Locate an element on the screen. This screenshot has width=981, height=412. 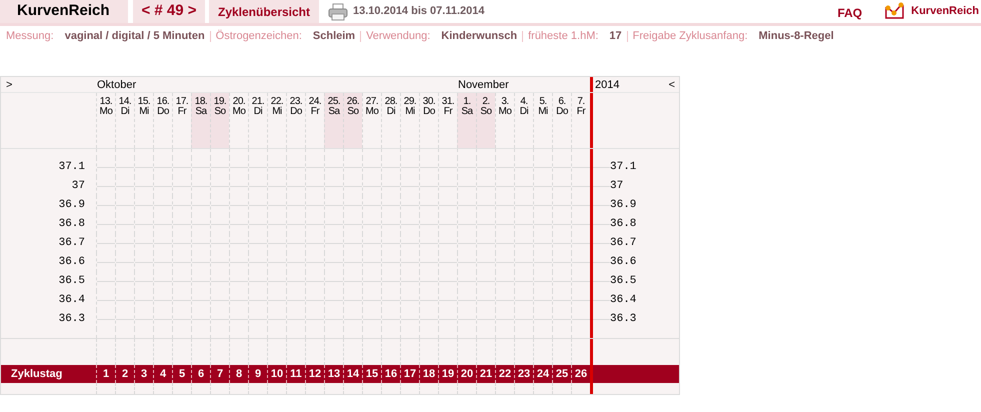
cycle-day-number: 18 is located at coordinates (428, 374).